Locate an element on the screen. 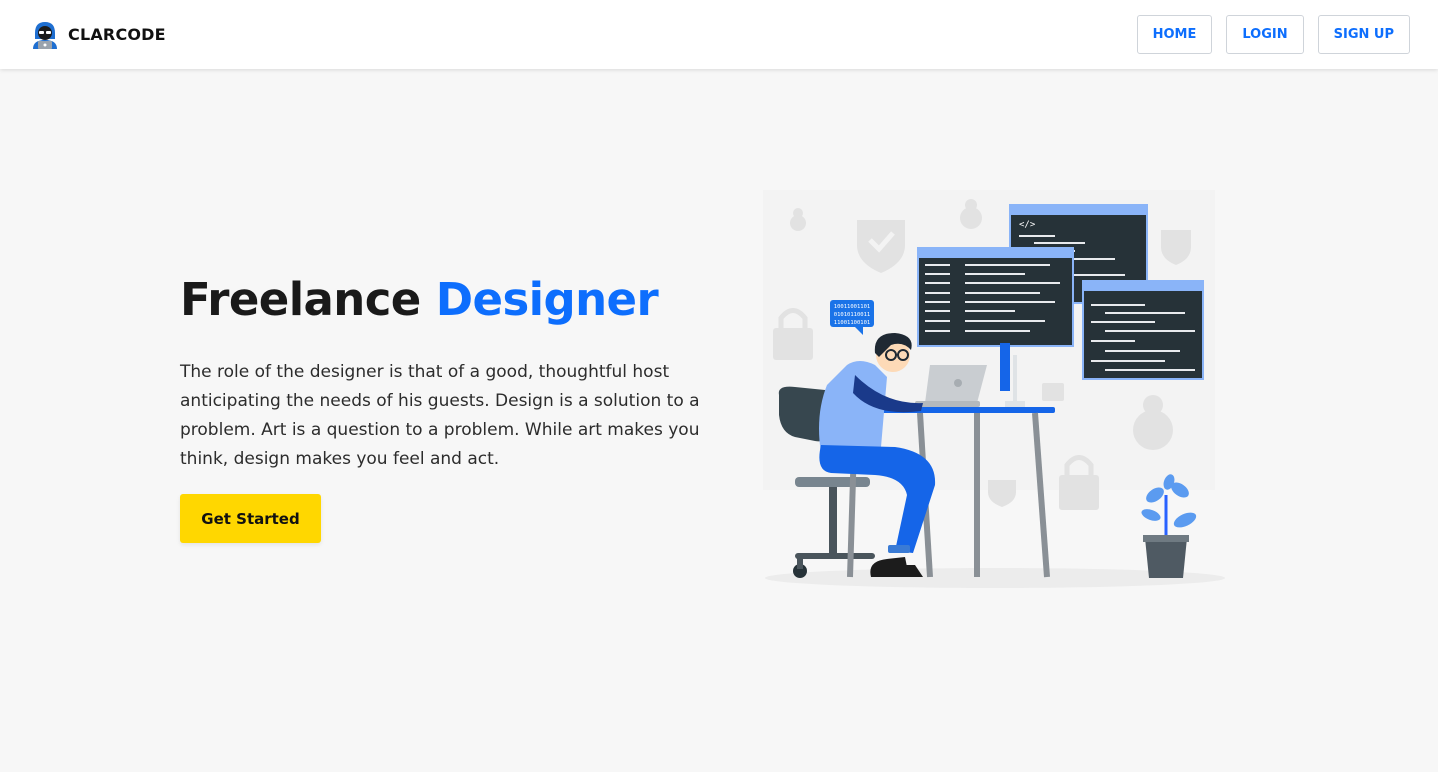 The width and height of the screenshot is (1438, 772). hero-title: Freelance Designer is located at coordinates (450, 300).